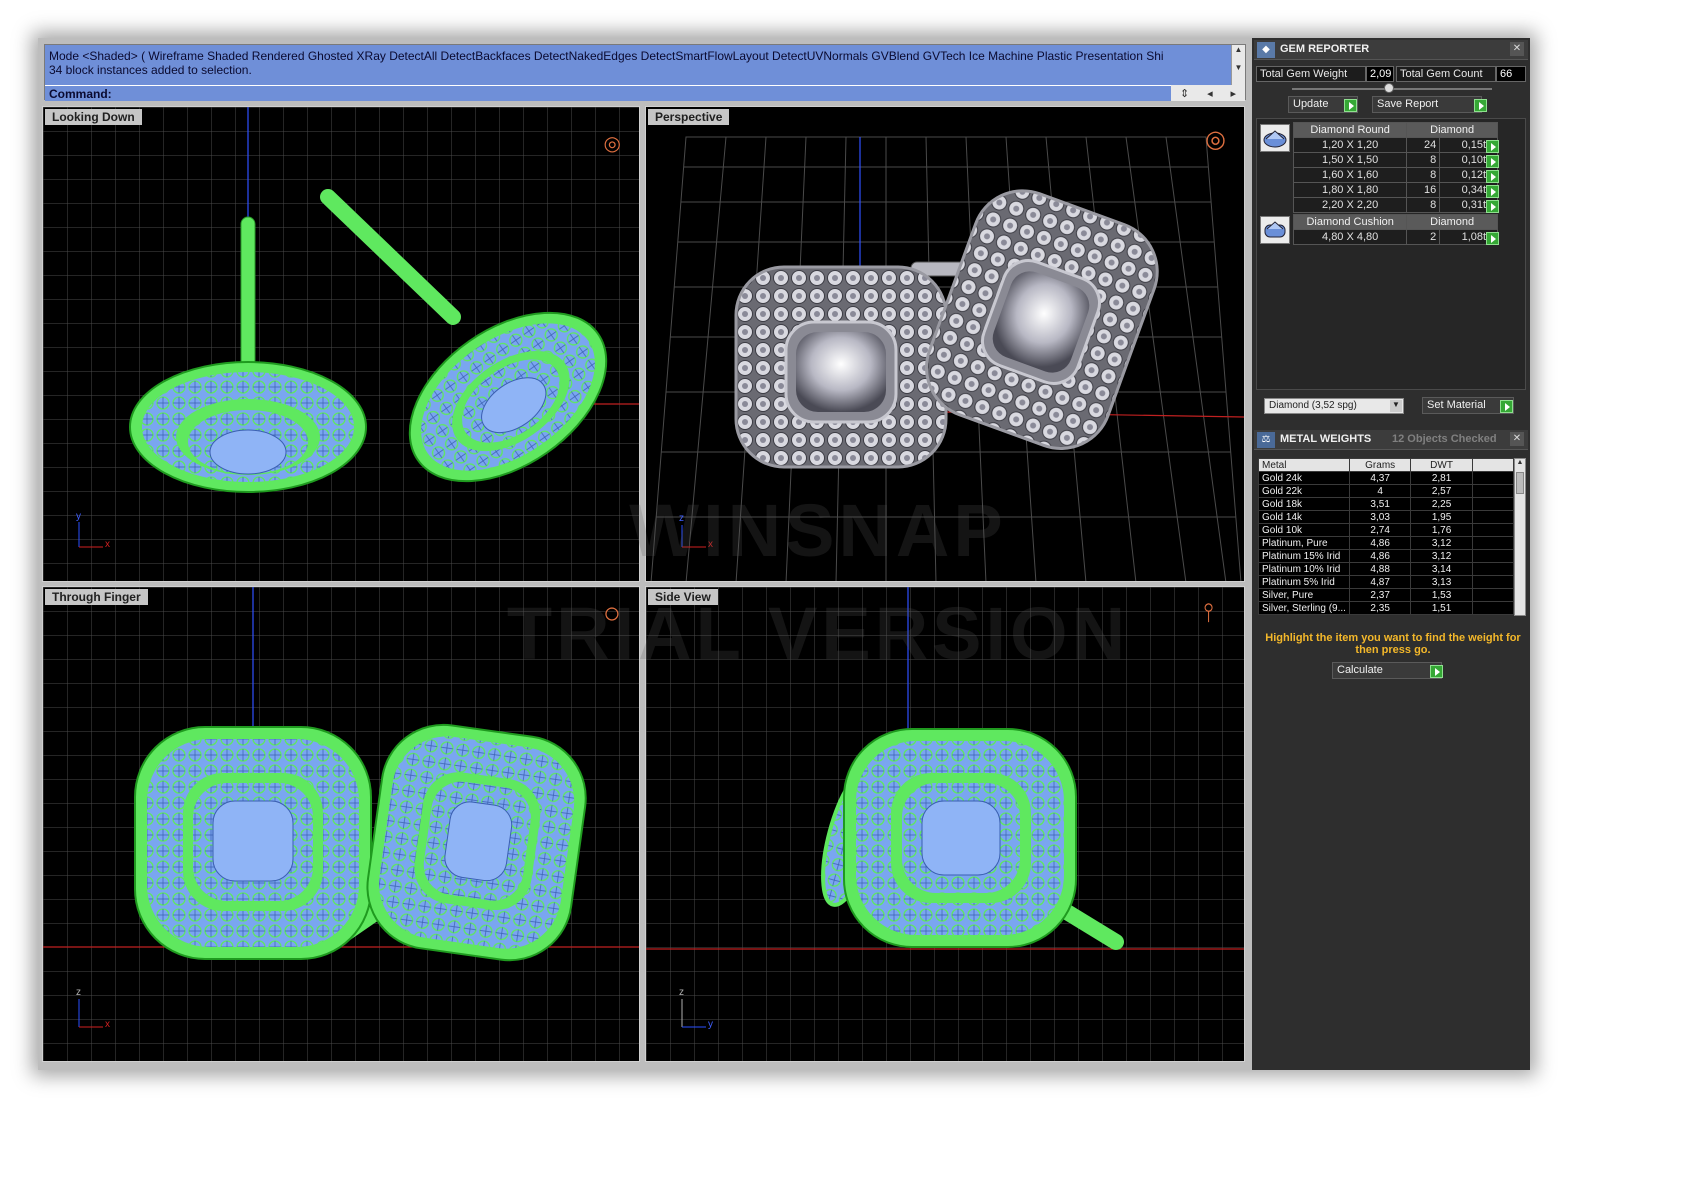 Image resolution: width=1697 pixels, height=1199 pixels. I want to click on metal-name: Platinum 10% Irid, so click(1304, 569).